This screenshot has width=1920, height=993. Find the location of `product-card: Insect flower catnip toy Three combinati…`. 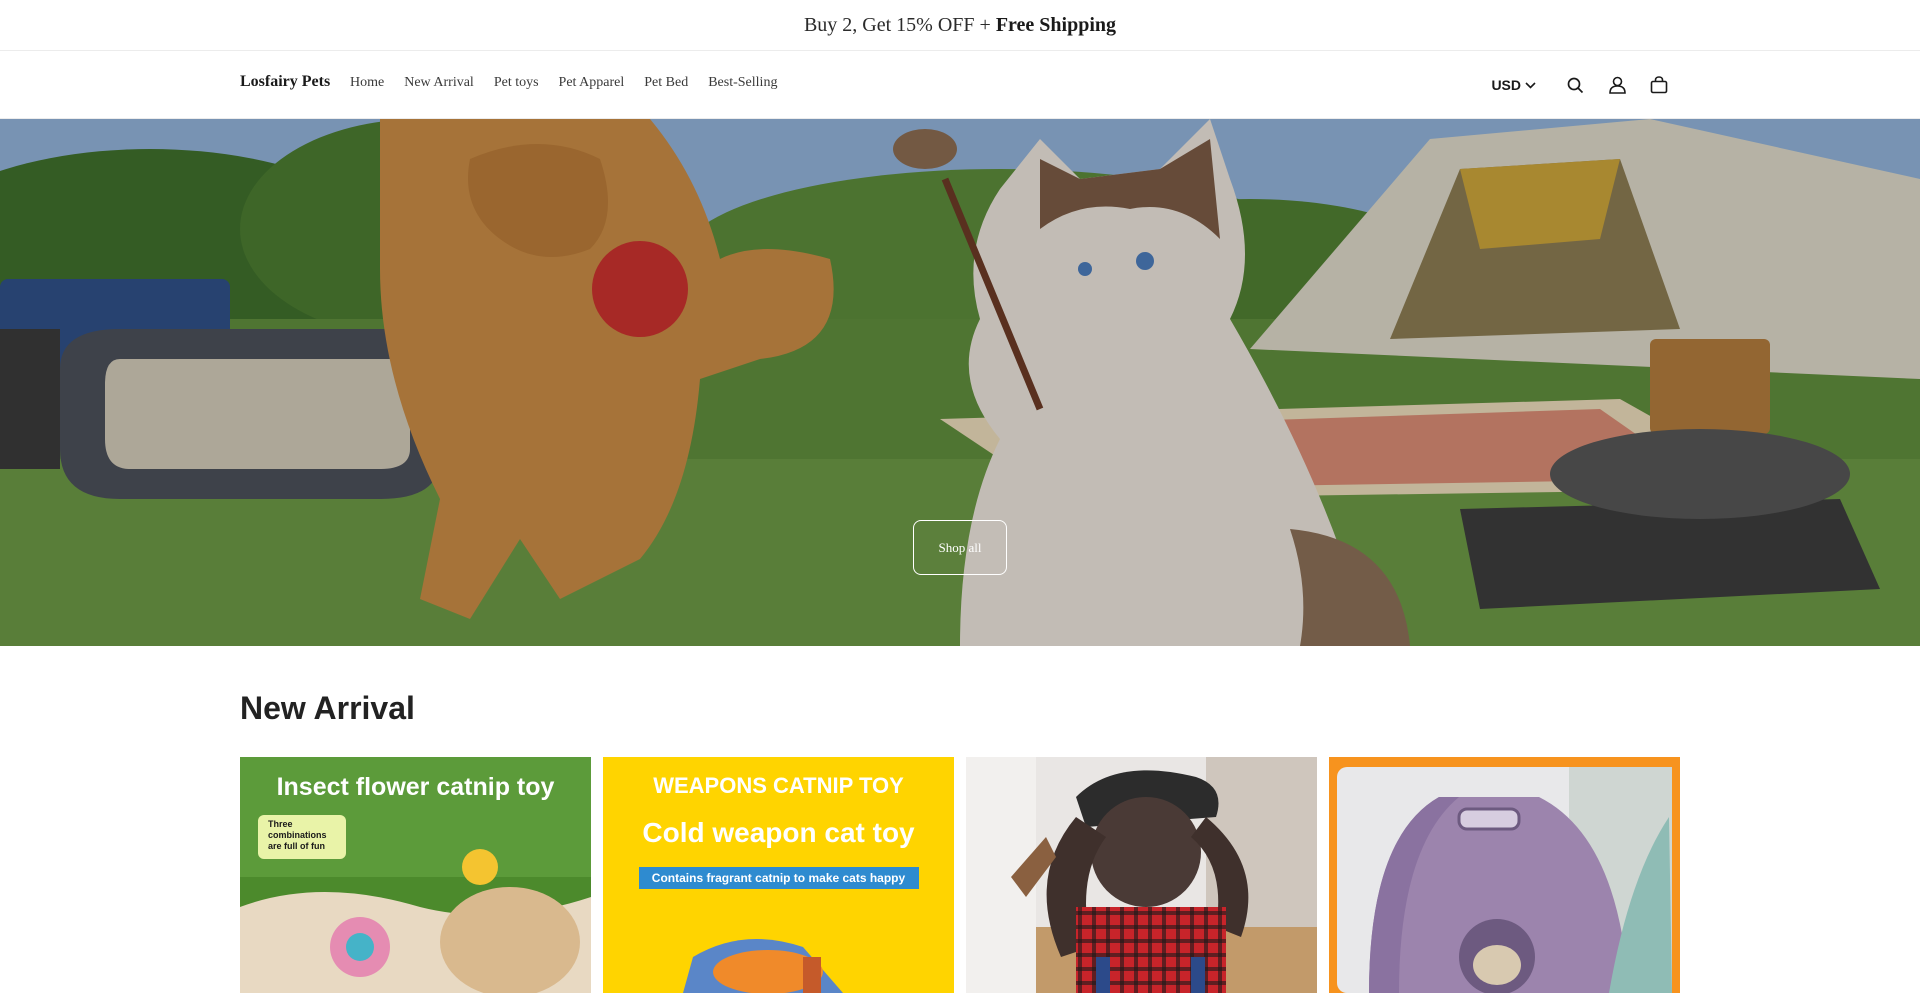

product-card: Insect flower catnip toy Three combinati… is located at coordinates (415, 875).